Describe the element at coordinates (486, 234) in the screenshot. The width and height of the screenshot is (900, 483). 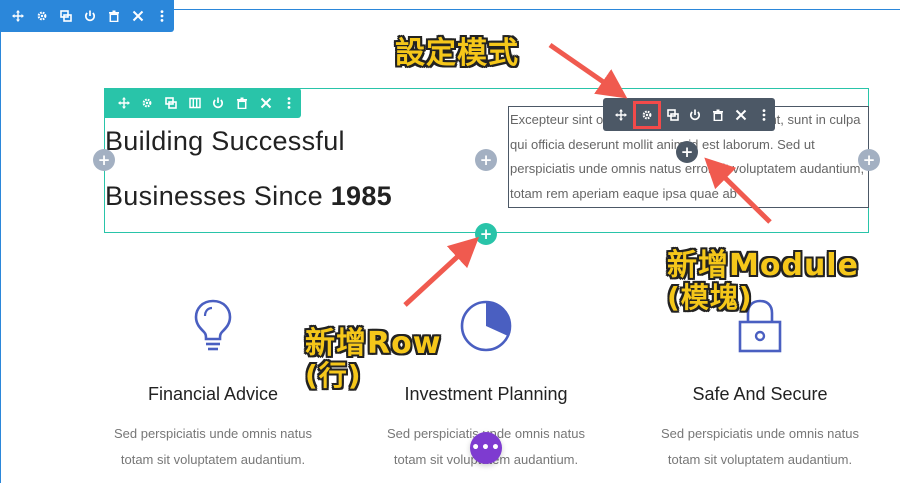
I see `add-row-button: +` at that location.